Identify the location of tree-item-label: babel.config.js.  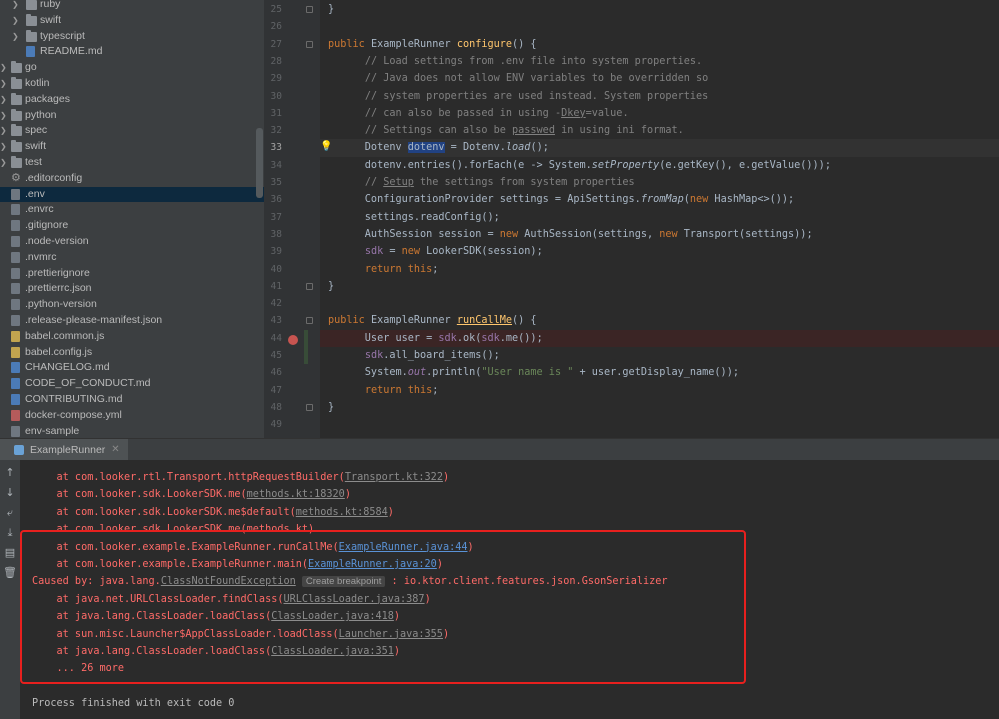
(59, 351).